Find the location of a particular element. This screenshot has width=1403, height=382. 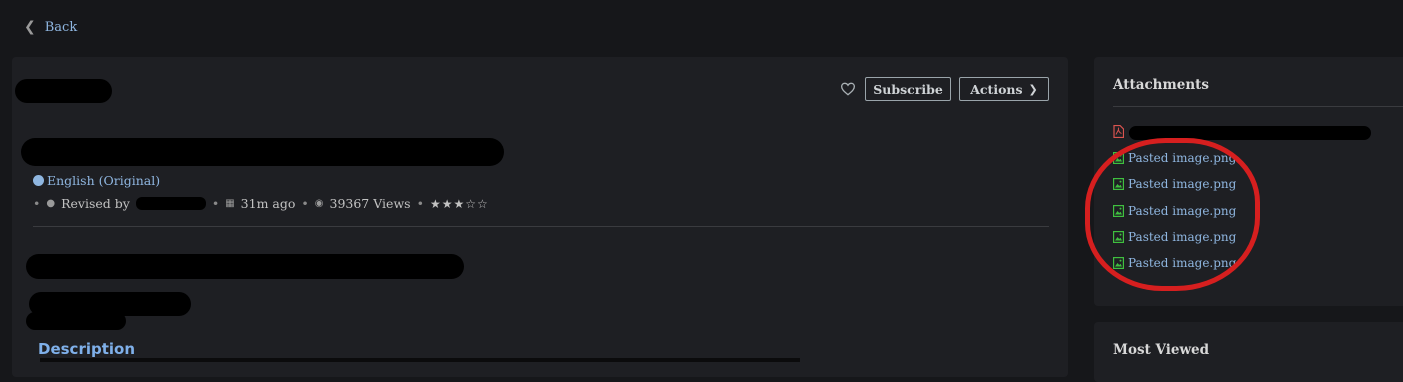

attachments-title: Attachments is located at coordinates (1161, 85).